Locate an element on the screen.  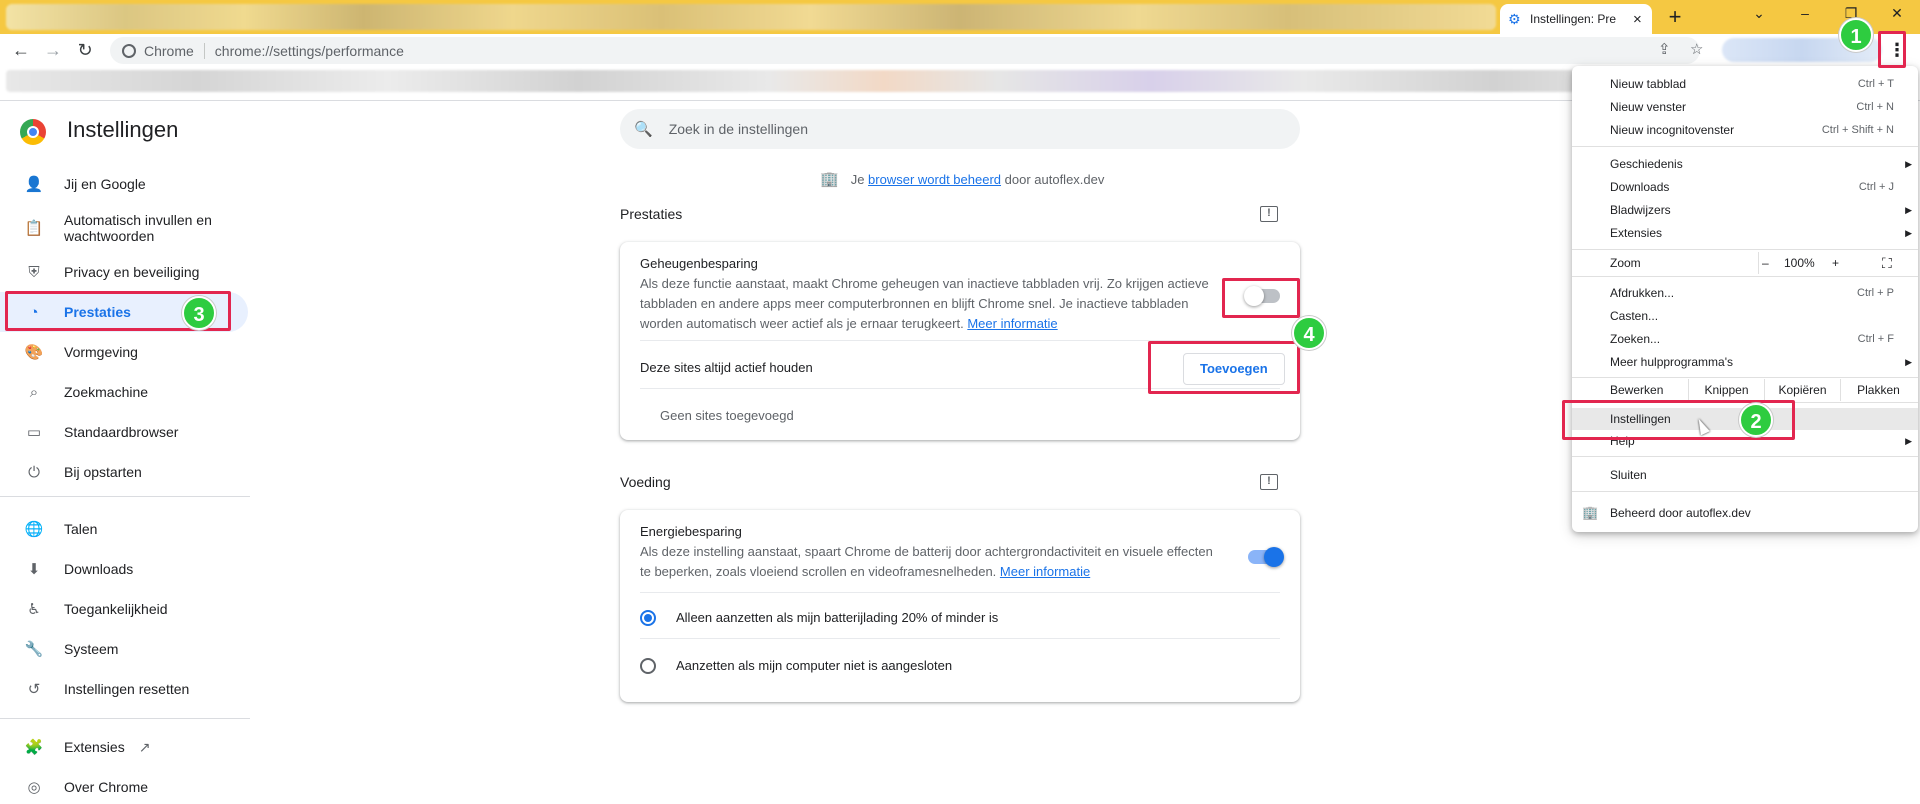
sidebar-item-system: 🔧 Systeem is located at coordinates (124, 649).